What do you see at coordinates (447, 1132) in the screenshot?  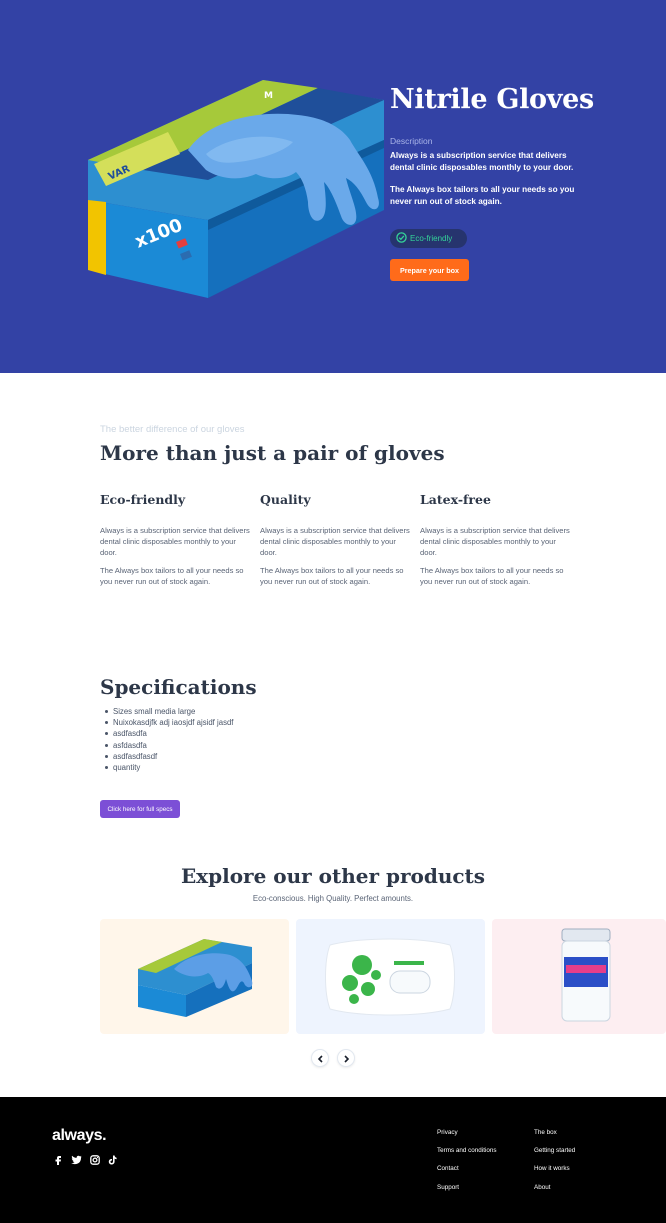 I see `footer-link-privacy: Privacy` at bounding box center [447, 1132].